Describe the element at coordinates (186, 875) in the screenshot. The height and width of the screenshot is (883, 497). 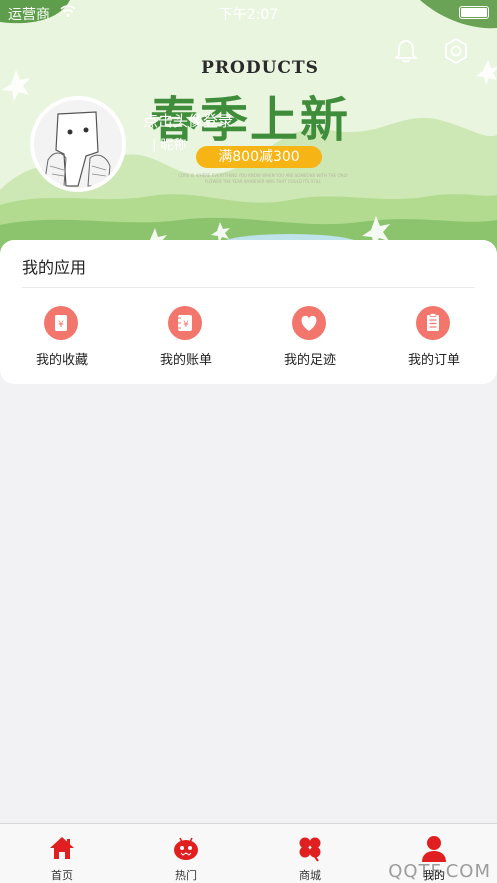
I see `tab-label: 热门` at that location.